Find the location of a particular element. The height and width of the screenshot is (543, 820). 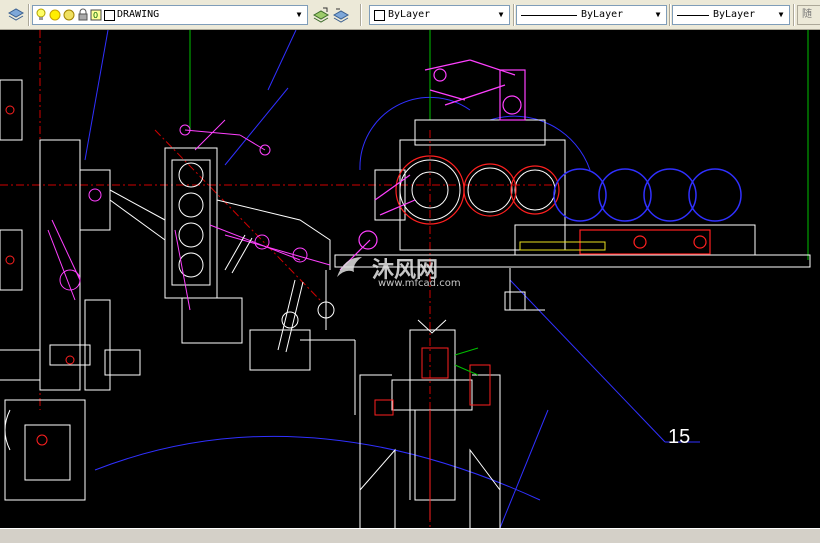

watermark-url: www.mfcad.com is located at coordinates (419, 283).